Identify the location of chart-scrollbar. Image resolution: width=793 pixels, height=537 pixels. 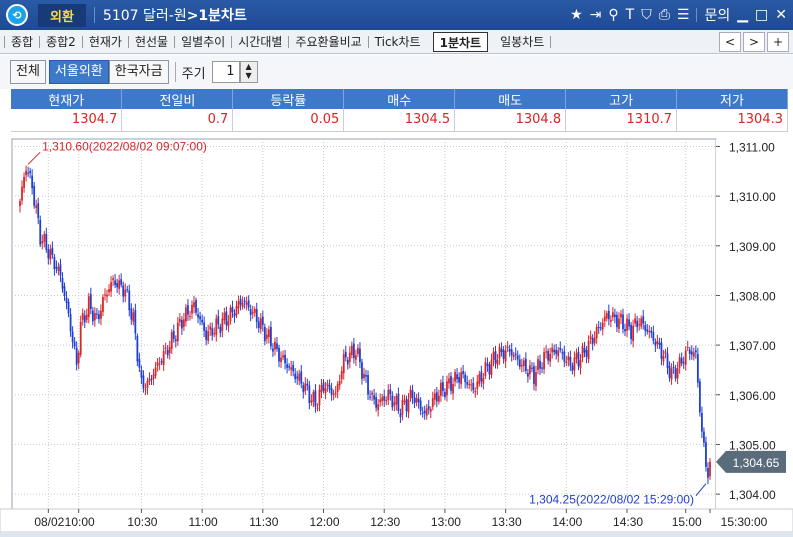
(396, 534).